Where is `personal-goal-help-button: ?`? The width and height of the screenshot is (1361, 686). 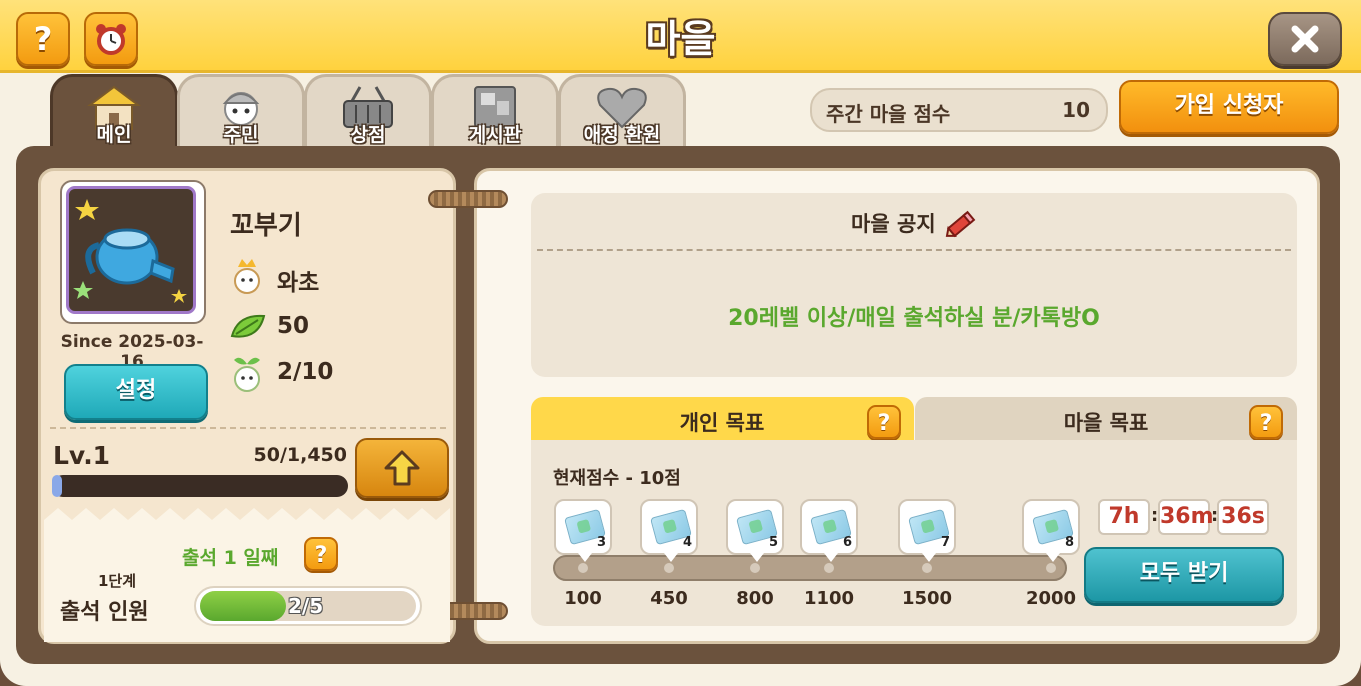
personal-goal-help-button: ? is located at coordinates (884, 422).